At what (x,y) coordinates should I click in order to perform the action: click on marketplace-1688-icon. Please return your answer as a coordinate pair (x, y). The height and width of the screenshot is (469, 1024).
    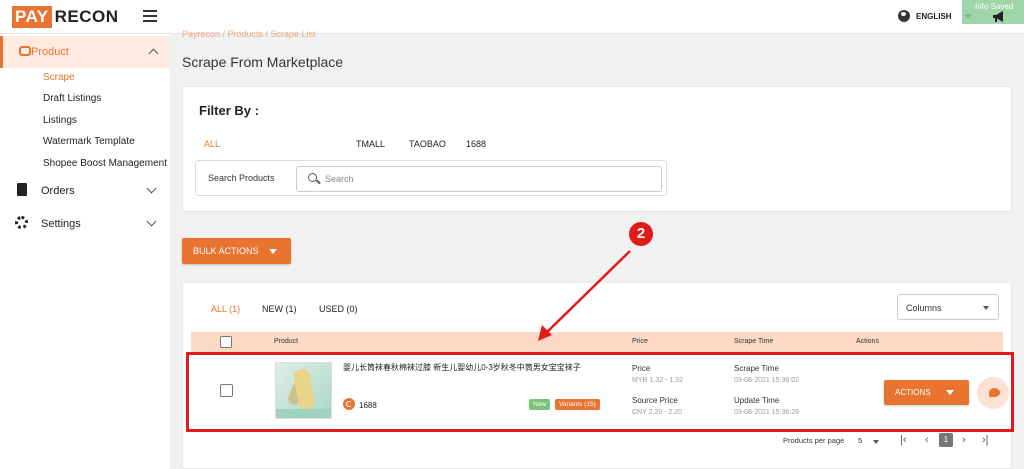
    Looking at the image, I should click on (349, 404).